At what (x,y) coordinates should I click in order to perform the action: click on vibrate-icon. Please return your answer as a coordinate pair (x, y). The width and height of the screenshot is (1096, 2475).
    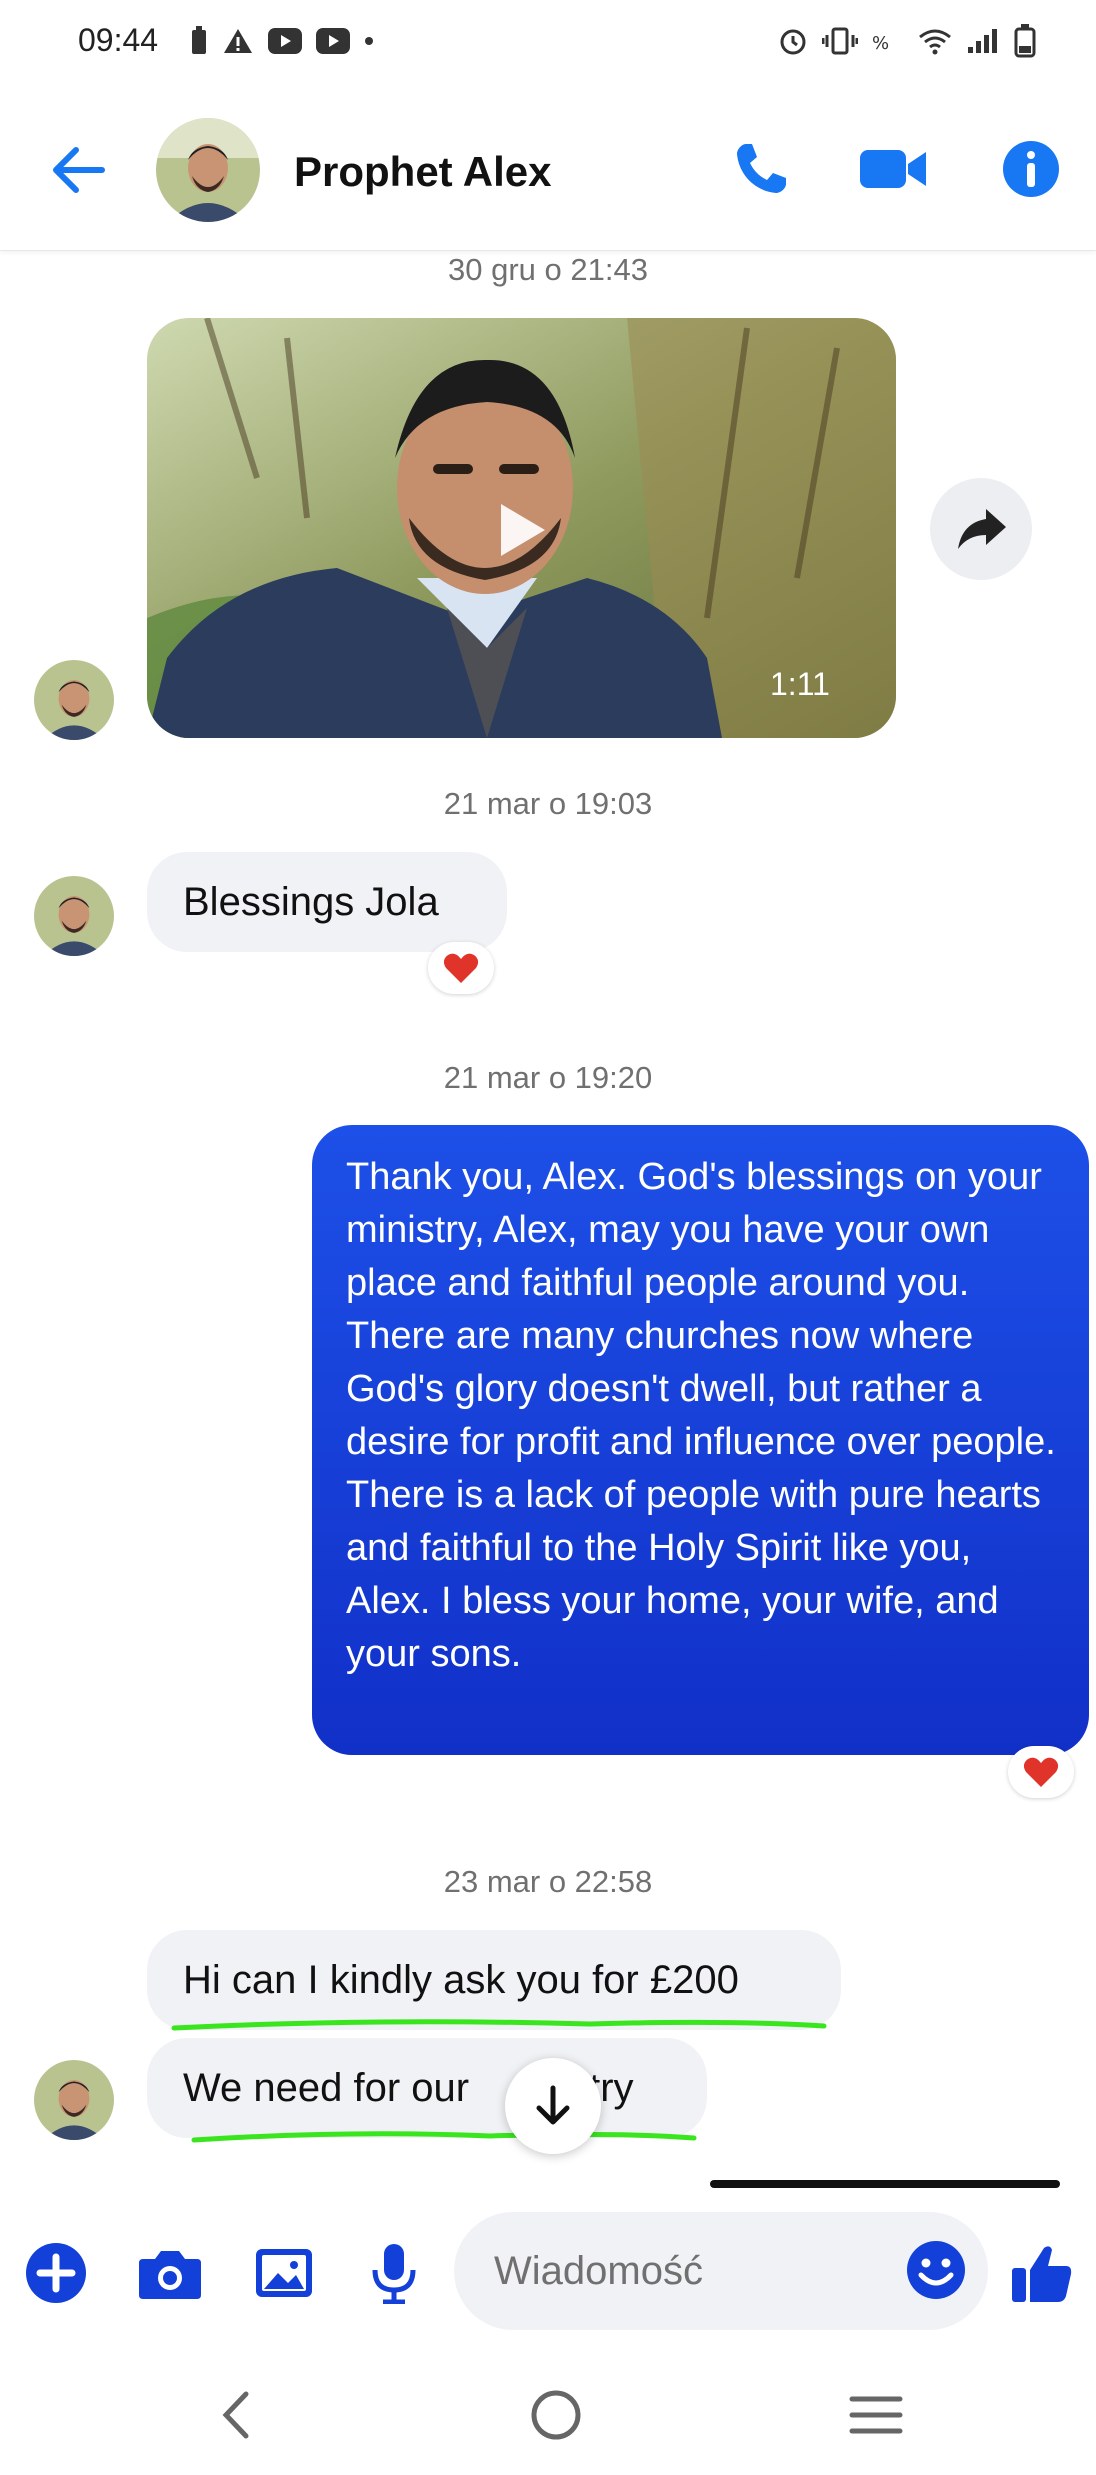
    Looking at the image, I should click on (840, 41).